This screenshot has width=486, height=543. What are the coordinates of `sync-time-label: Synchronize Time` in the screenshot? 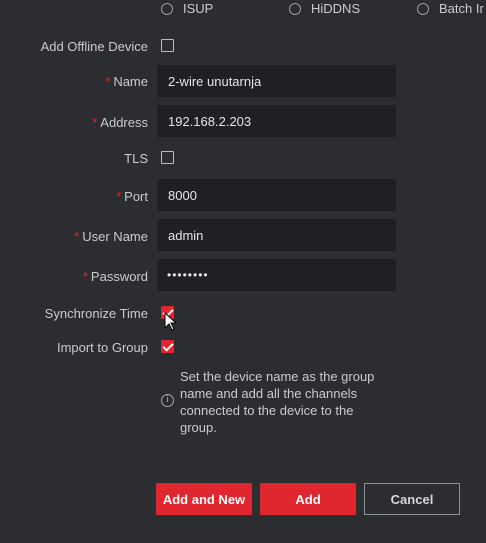 It's located at (96, 313).